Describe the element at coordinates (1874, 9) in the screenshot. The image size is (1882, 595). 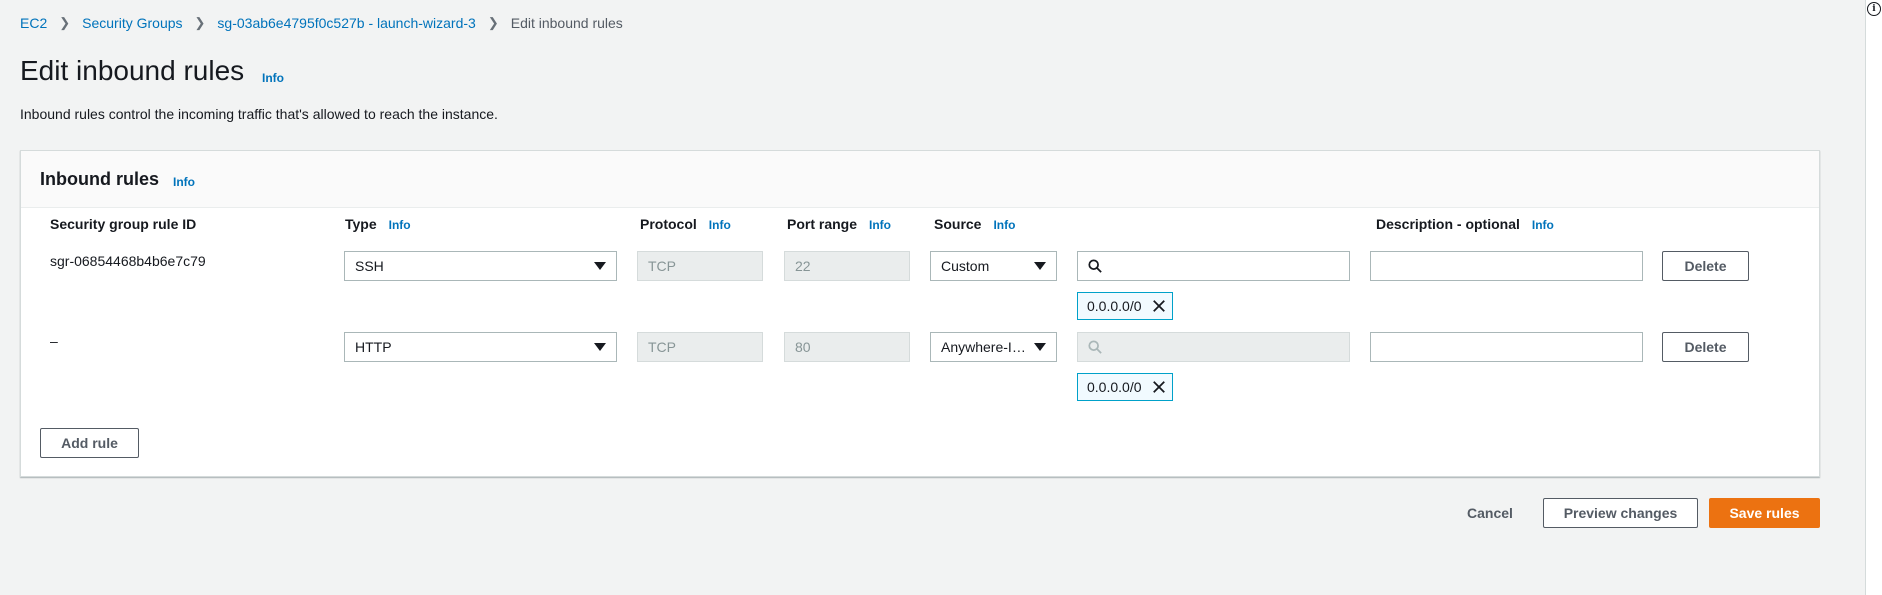
I see `info-icon: i` at that location.